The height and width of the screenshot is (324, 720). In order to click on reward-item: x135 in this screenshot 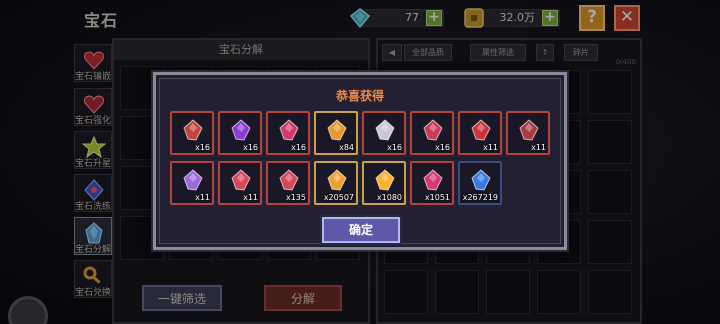, I will do `click(288, 183)`.